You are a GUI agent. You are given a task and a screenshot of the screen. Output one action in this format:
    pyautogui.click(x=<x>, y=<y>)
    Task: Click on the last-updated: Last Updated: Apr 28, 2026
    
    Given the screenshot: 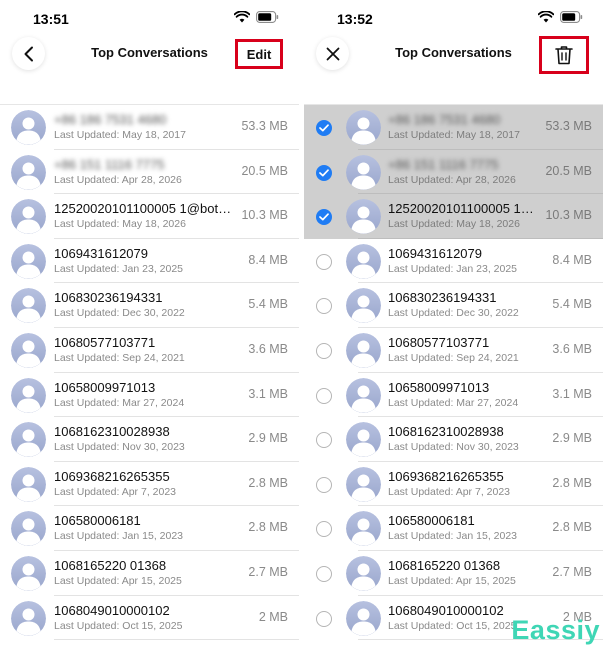 What is the action you would take?
    pyautogui.click(x=452, y=179)
    